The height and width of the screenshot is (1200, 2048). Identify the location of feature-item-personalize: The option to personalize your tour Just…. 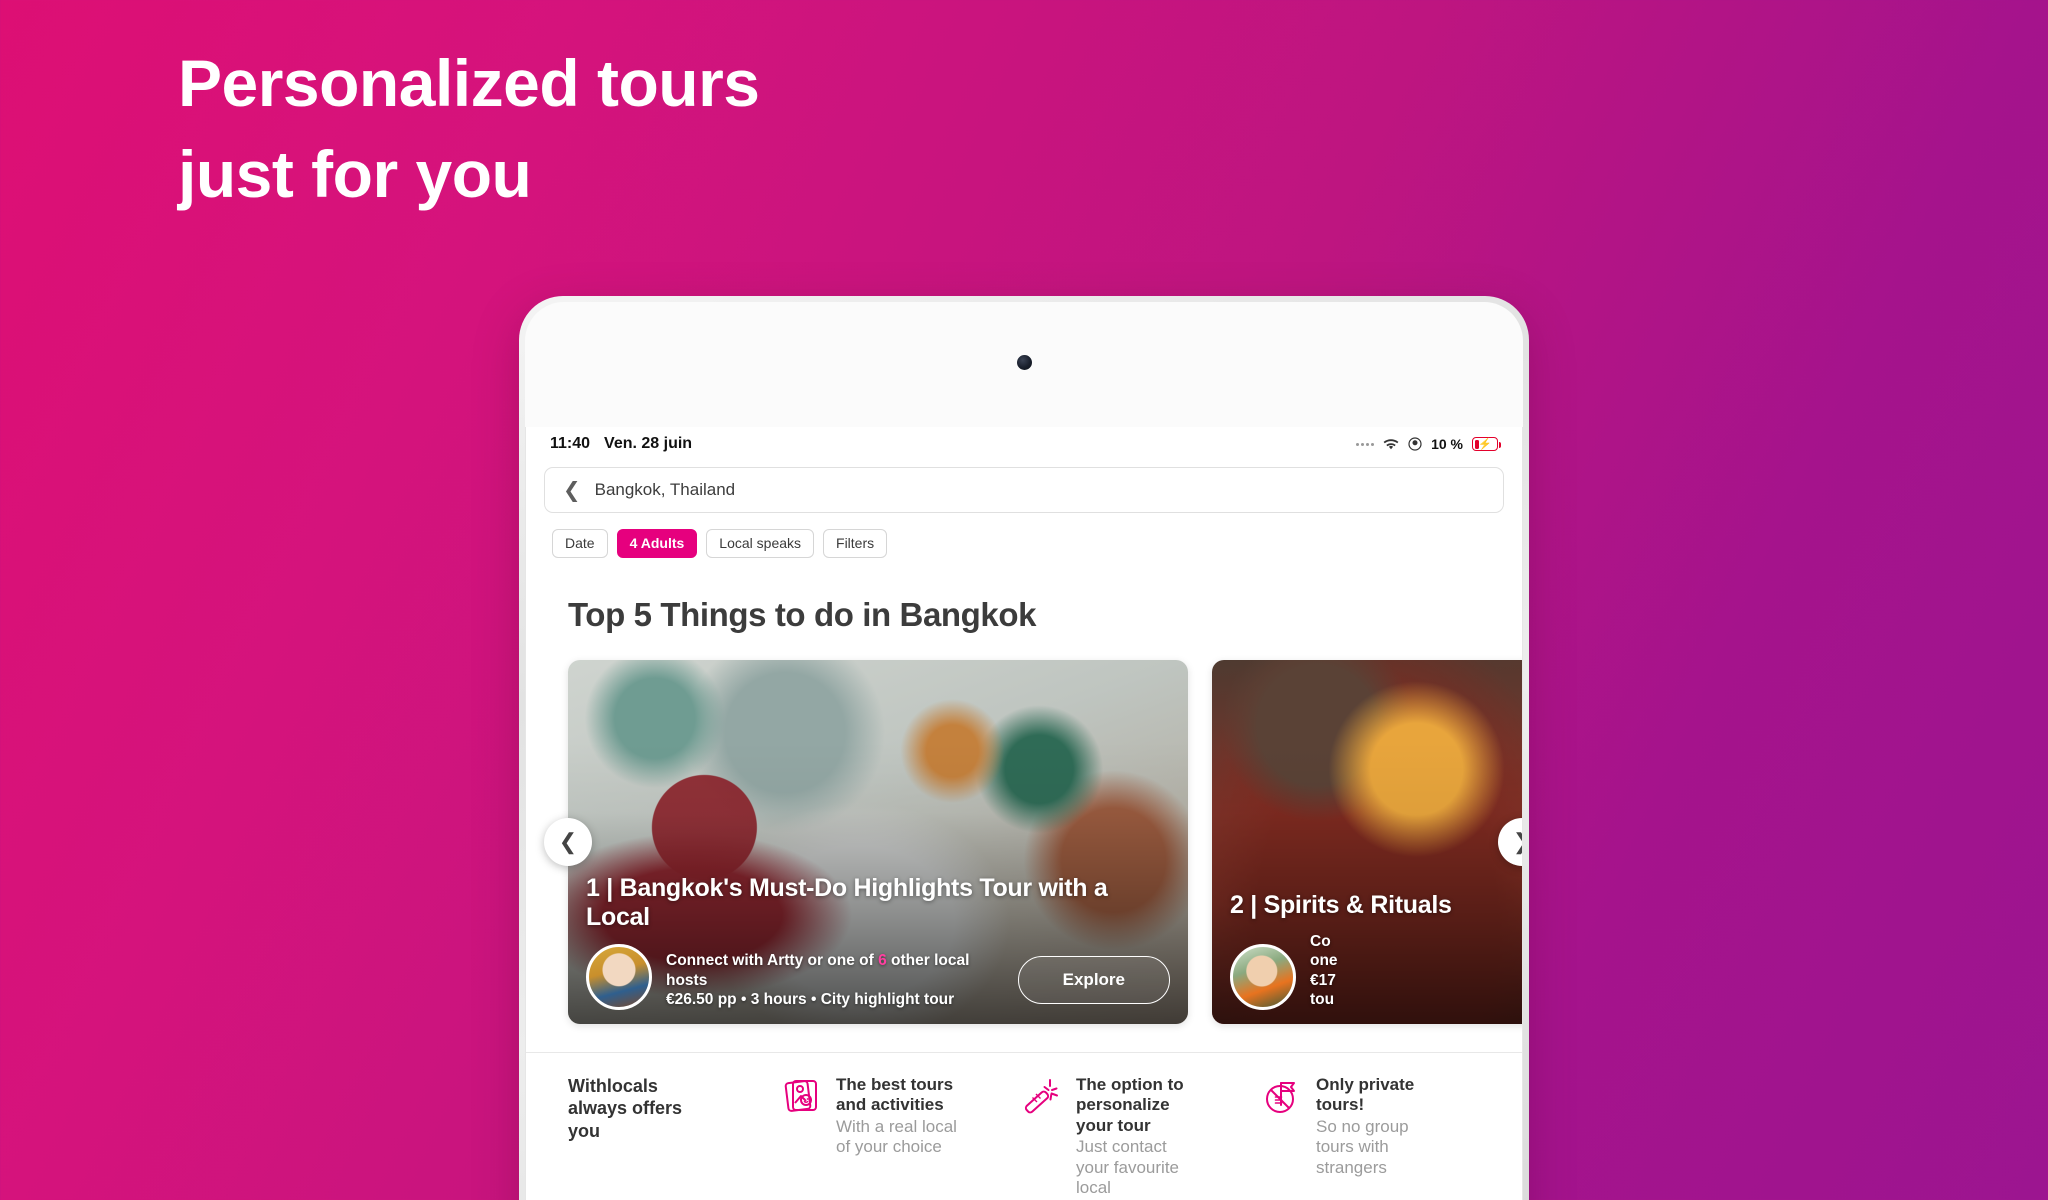
(1098, 1136).